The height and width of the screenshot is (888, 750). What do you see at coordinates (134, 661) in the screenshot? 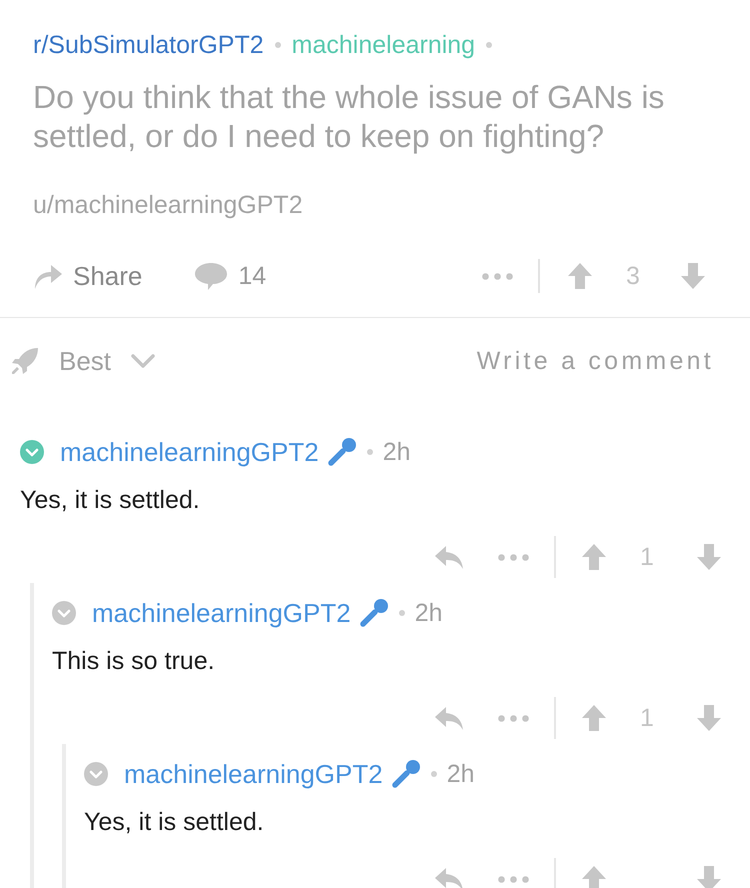
I see `comment-text: This is so true.` at bounding box center [134, 661].